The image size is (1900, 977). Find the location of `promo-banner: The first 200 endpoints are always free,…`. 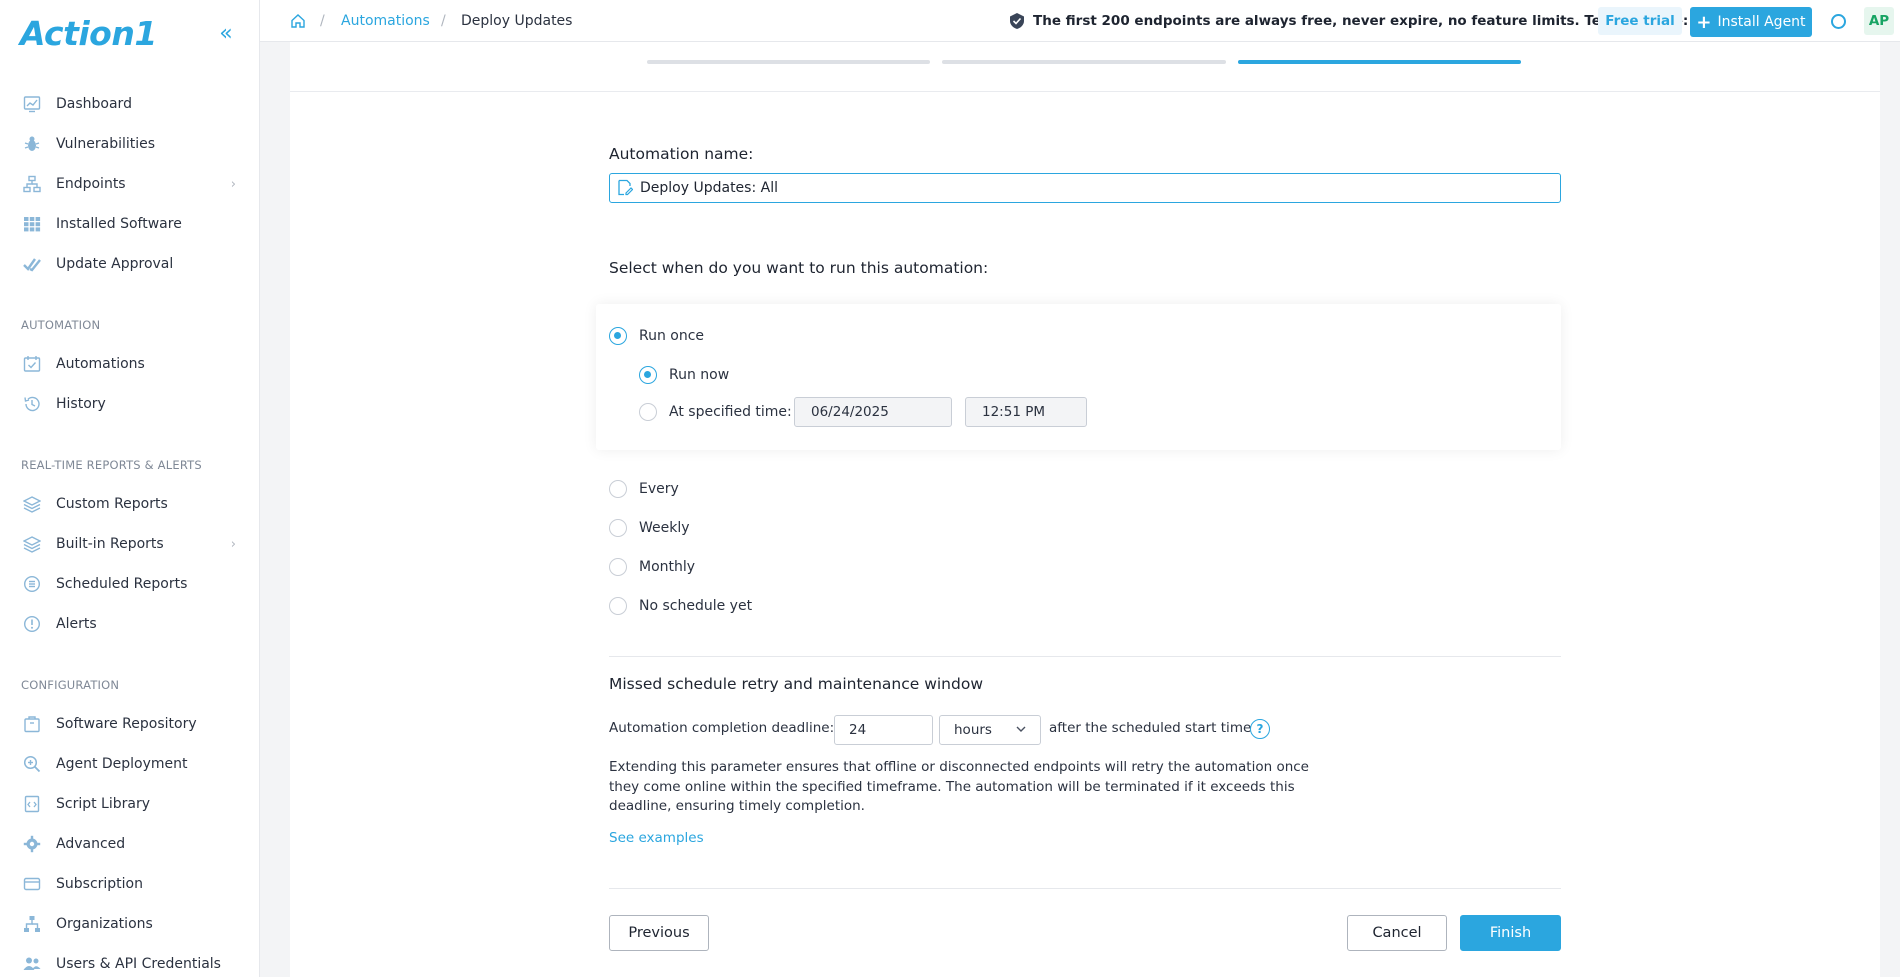

promo-banner: The first 200 endpoints are always free,… is located at coordinates (1348, 21).